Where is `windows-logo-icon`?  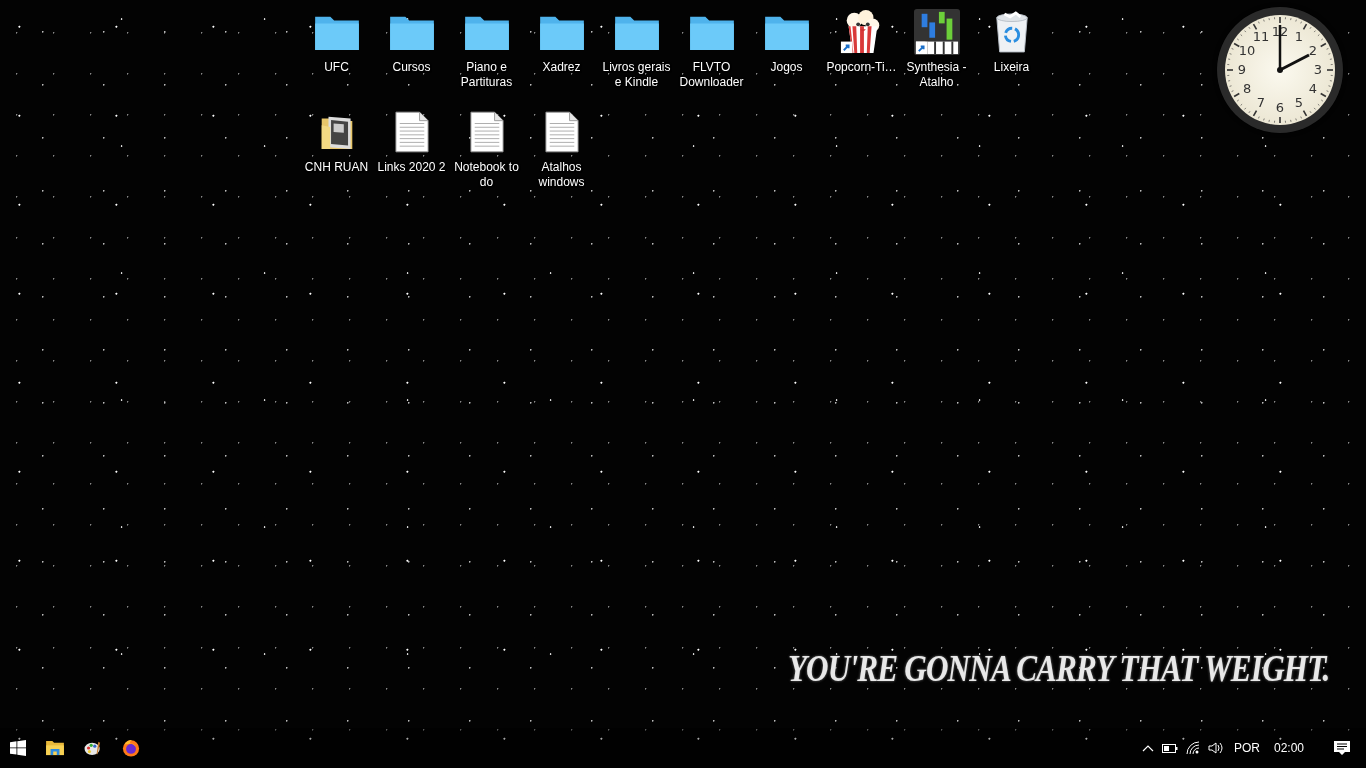
windows-logo-icon is located at coordinates (18, 748).